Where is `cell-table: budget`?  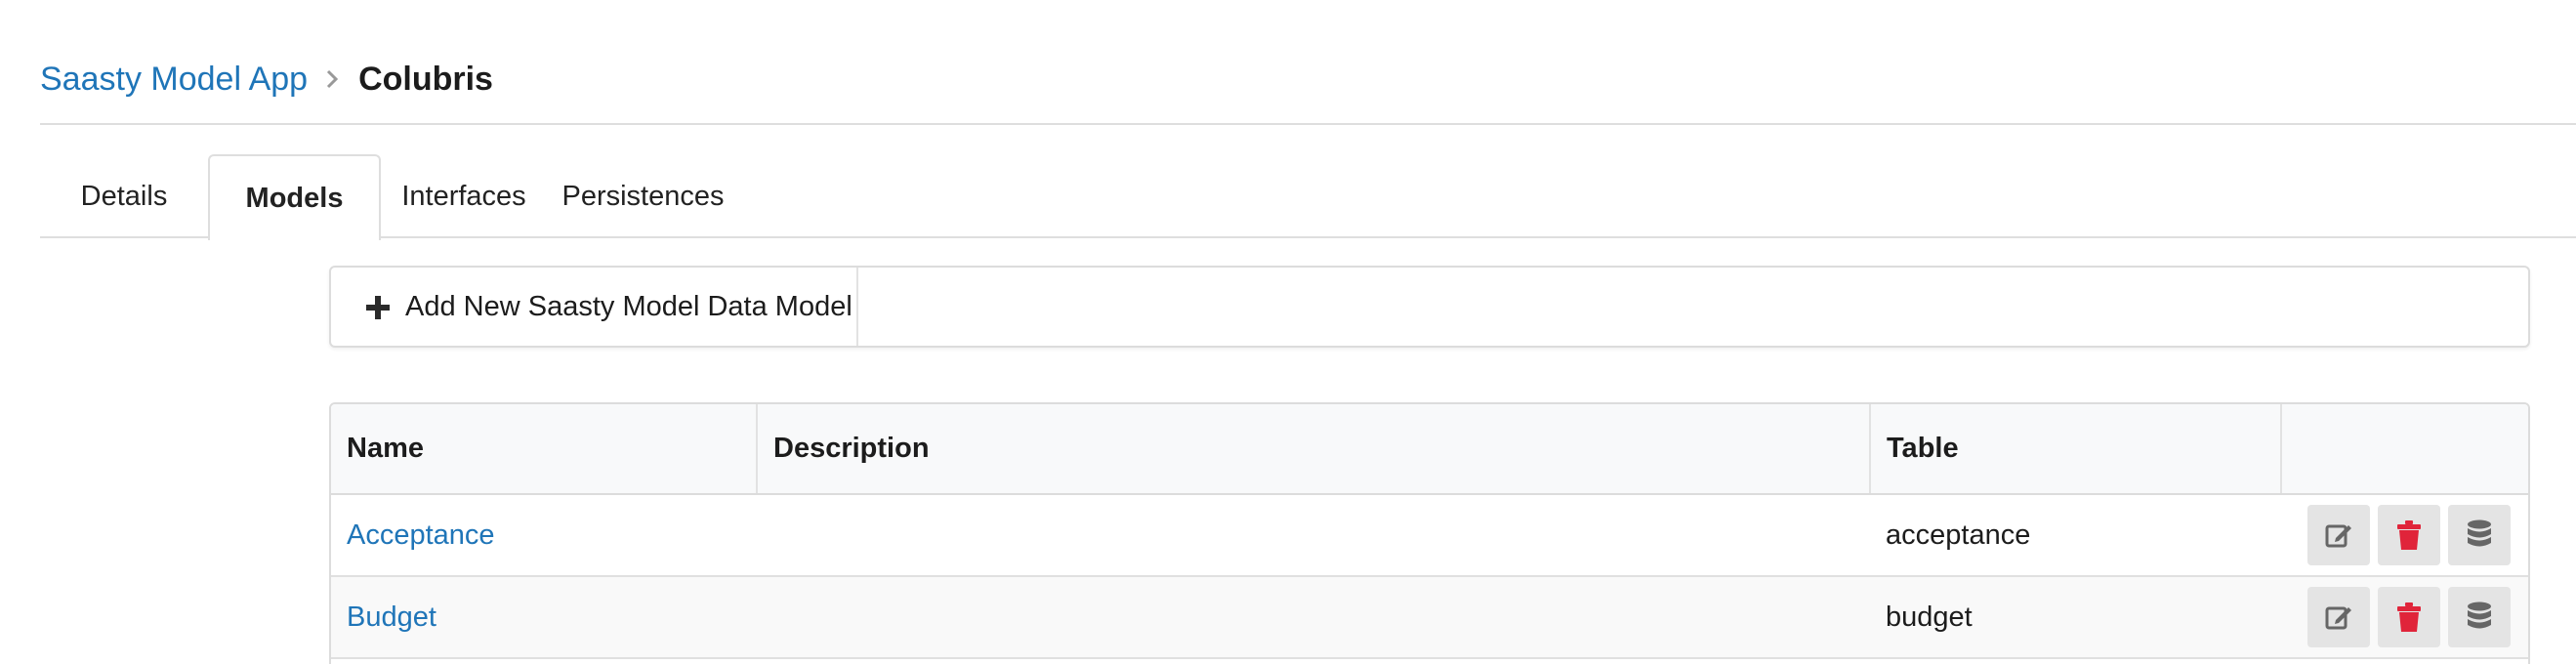
cell-table: budget is located at coordinates (1930, 617).